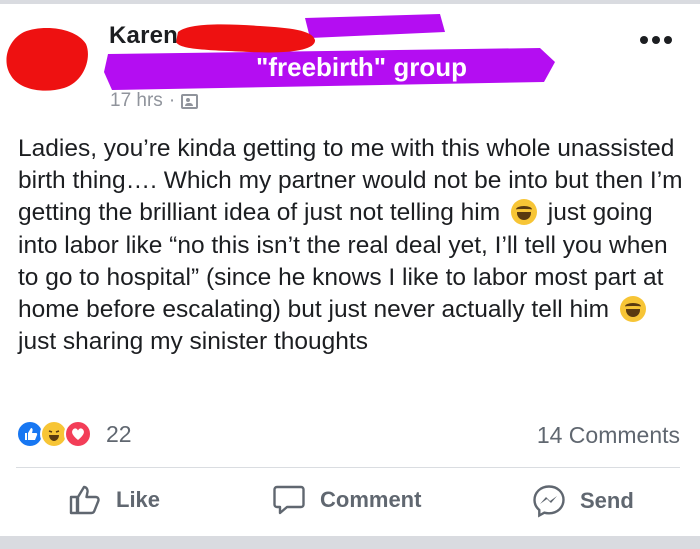  I want to click on group-name: "freebirth" group, so click(361, 67).